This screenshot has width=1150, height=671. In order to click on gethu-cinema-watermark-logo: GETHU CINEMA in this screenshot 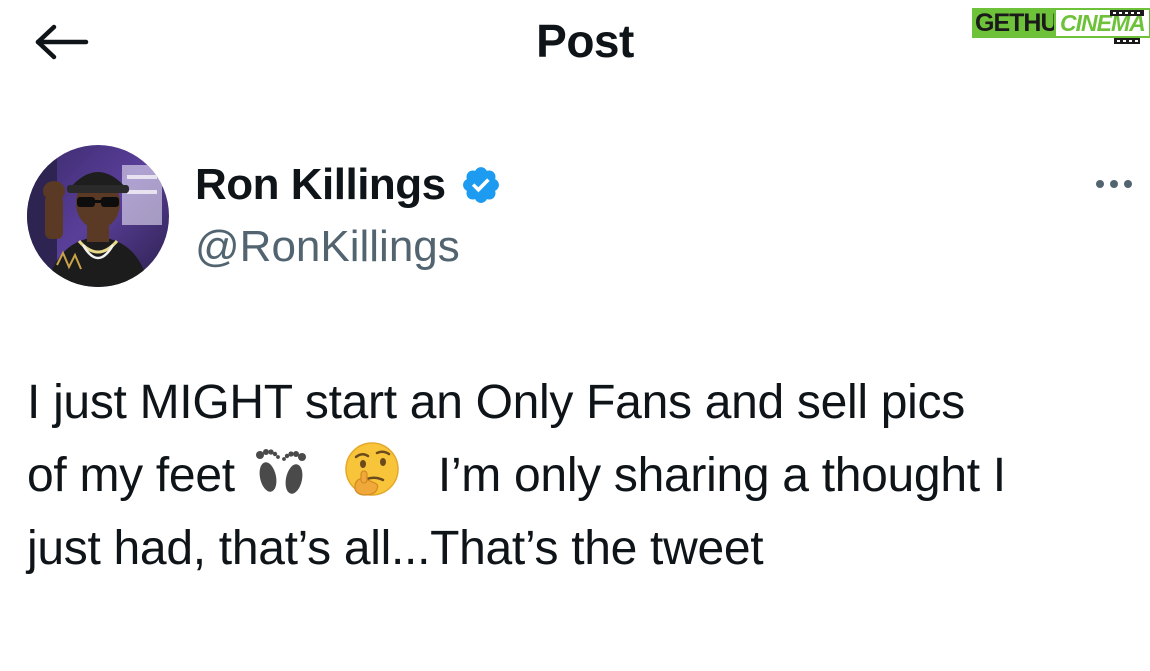, I will do `click(1061, 26)`.